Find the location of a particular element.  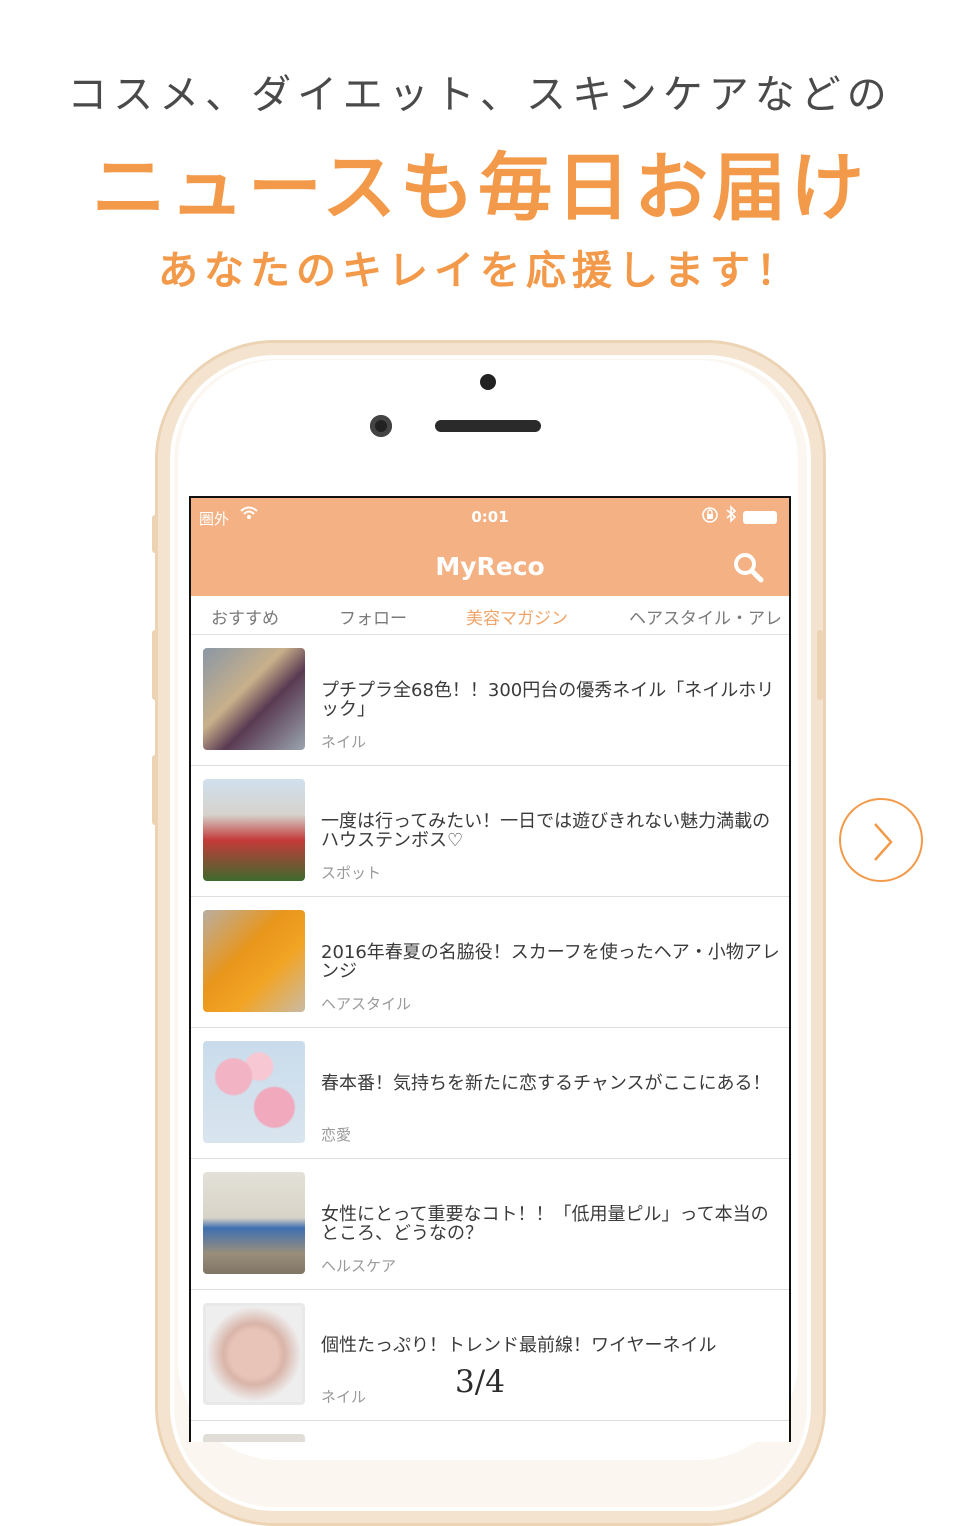

article-photo-icon is located at coordinates (254, 1438).